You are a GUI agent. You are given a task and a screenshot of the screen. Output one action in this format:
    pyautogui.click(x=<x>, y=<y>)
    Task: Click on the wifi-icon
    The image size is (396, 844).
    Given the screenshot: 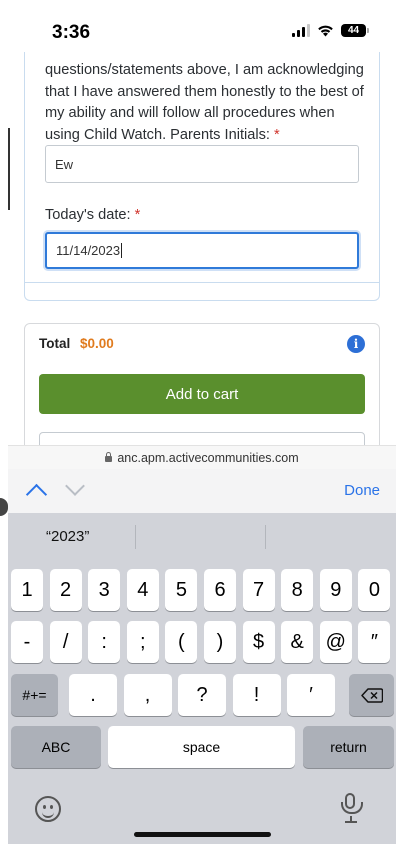 What is the action you would take?
    pyautogui.click(x=325, y=31)
    